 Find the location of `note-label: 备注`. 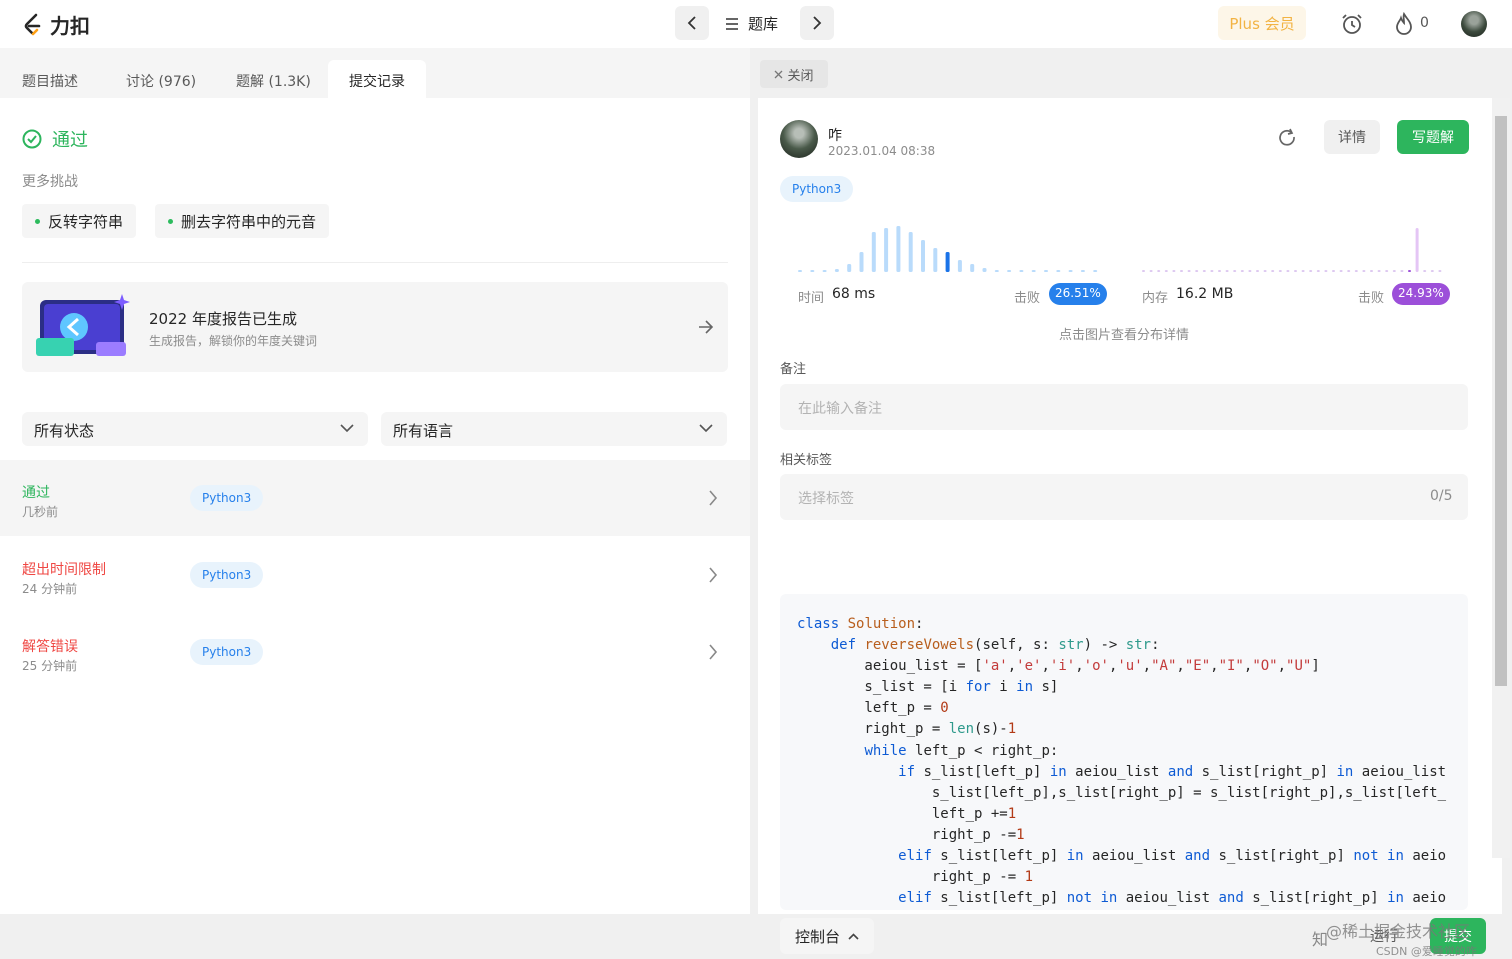

note-label: 备注 is located at coordinates (793, 369).